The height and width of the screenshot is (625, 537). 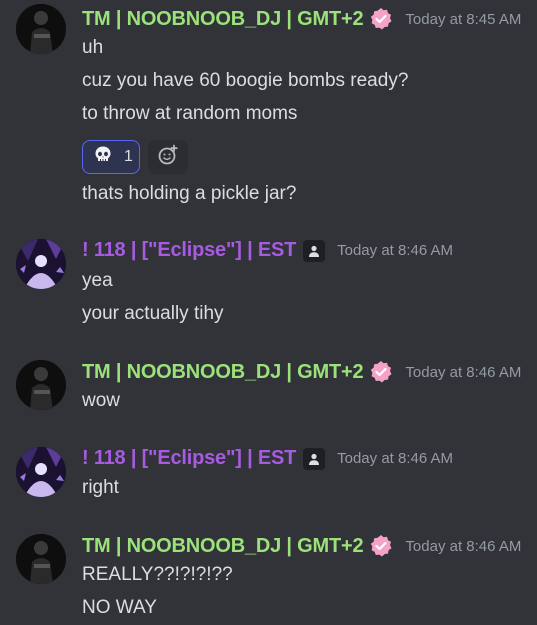 What do you see at coordinates (100, 487) in the screenshot?
I see `message-text: right` at bounding box center [100, 487].